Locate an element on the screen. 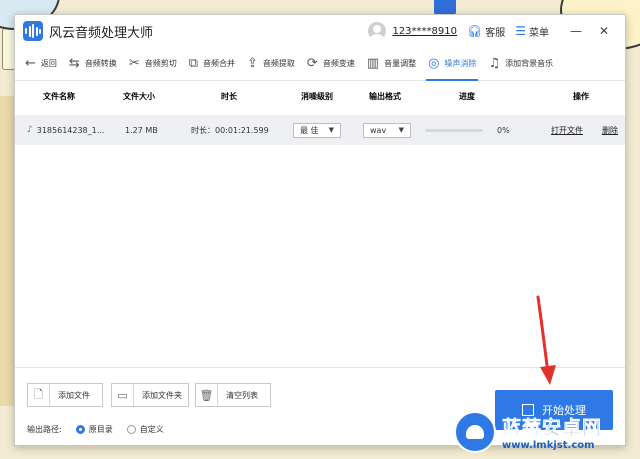  tool-label: 添加背景音乐 is located at coordinates (529, 63).